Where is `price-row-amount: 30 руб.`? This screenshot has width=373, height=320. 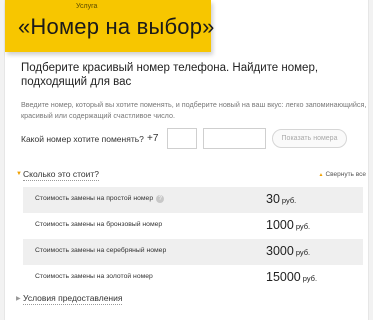
price-row-amount: 30 руб. is located at coordinates (281, 199).